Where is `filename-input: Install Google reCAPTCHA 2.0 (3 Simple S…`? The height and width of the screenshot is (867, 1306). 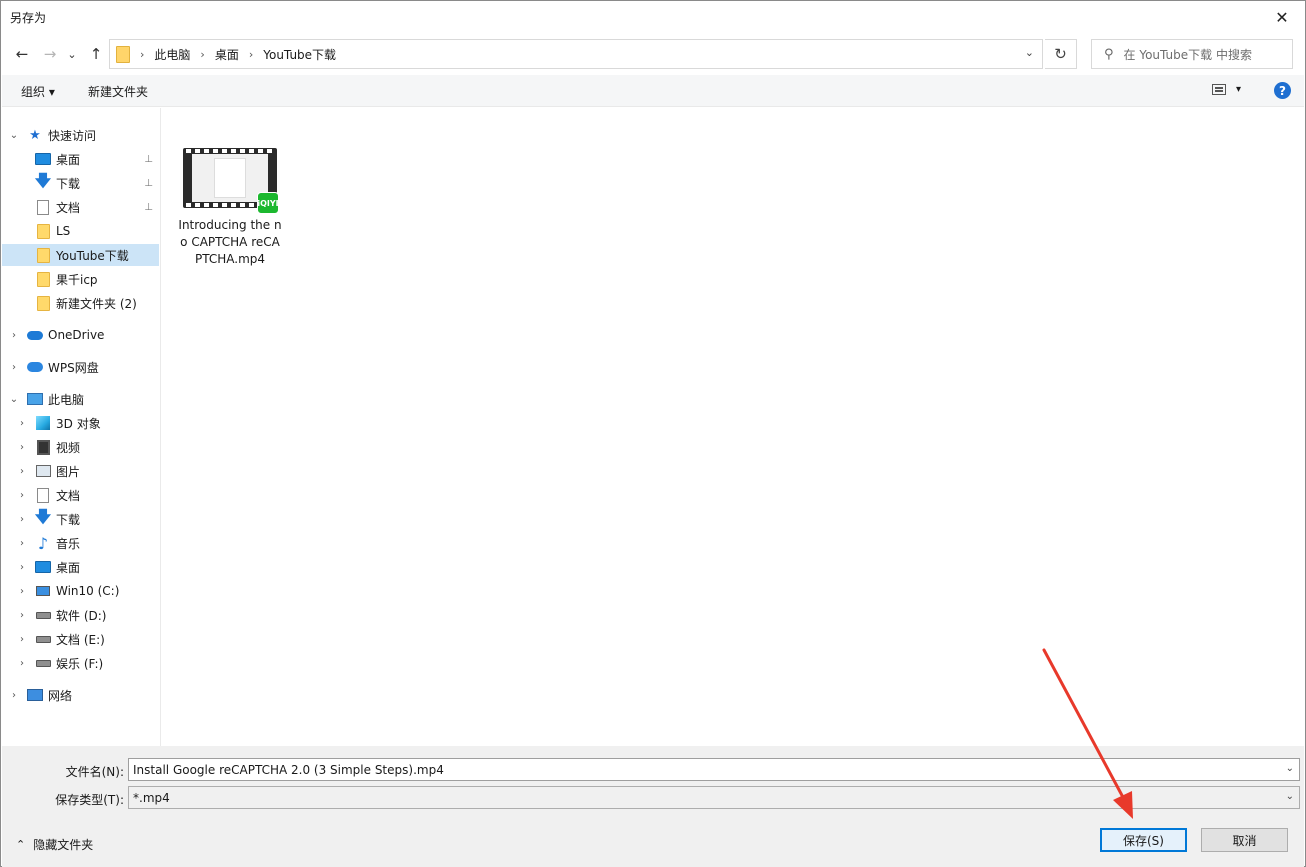
filename-input: Install Google reCAPTCHA 2.0 (3 Simple S… is located at coordinates (714, 769).